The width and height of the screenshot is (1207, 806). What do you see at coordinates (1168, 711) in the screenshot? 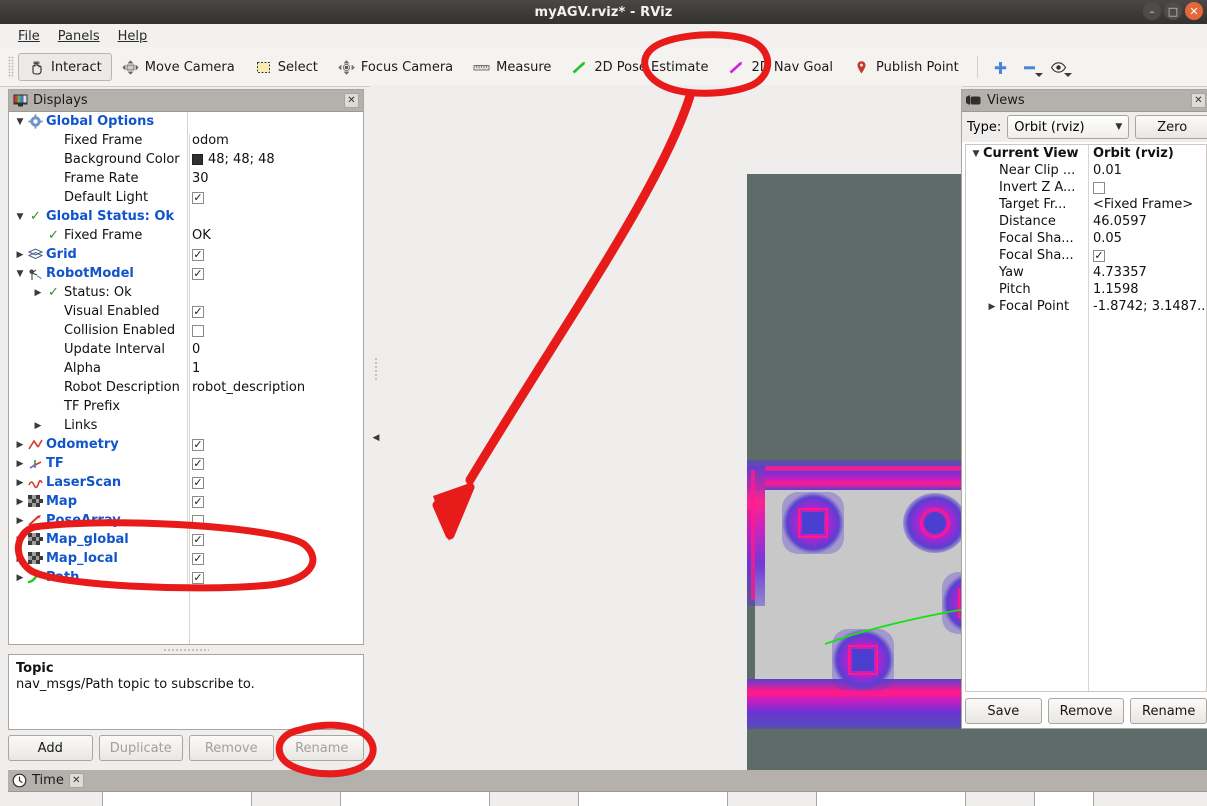
I see `views-rename-button: Rename` at bounding box center [1168, 711].